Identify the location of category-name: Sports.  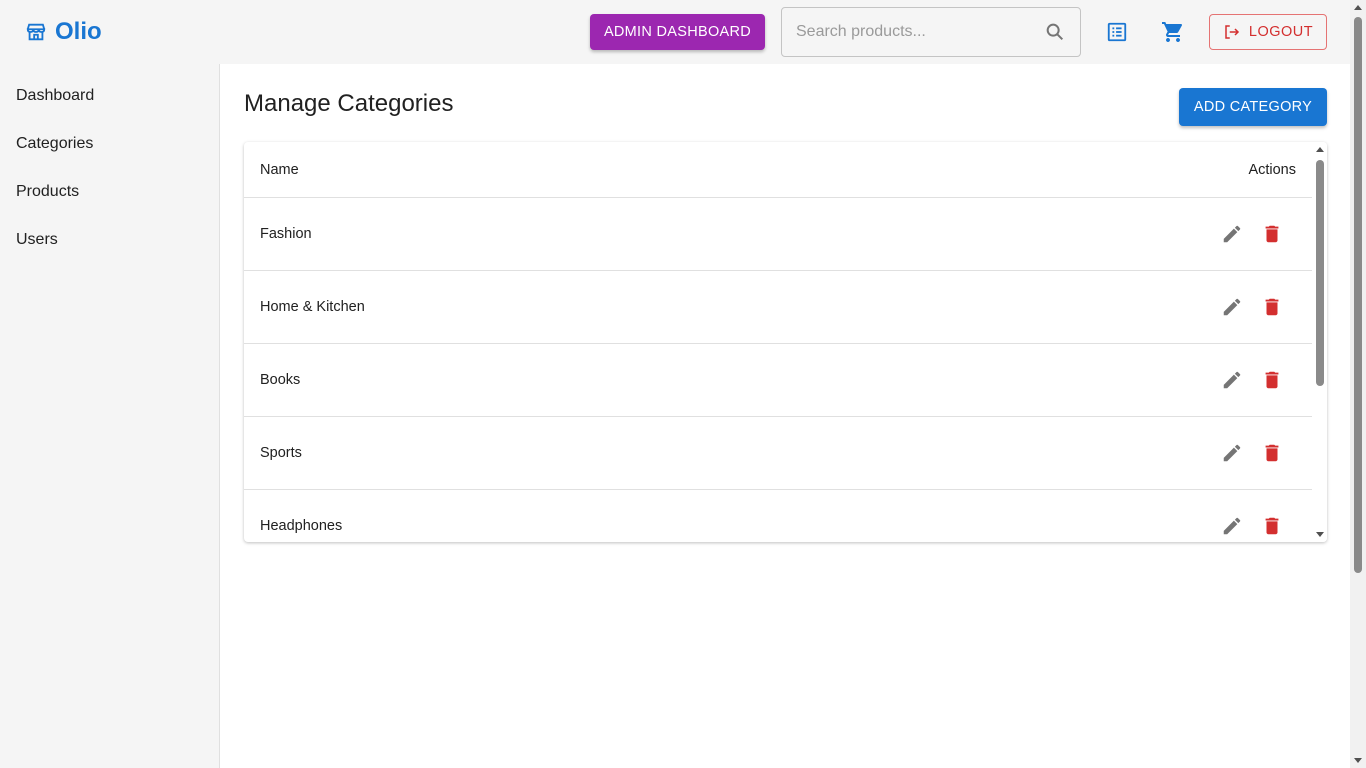
(281, 453).